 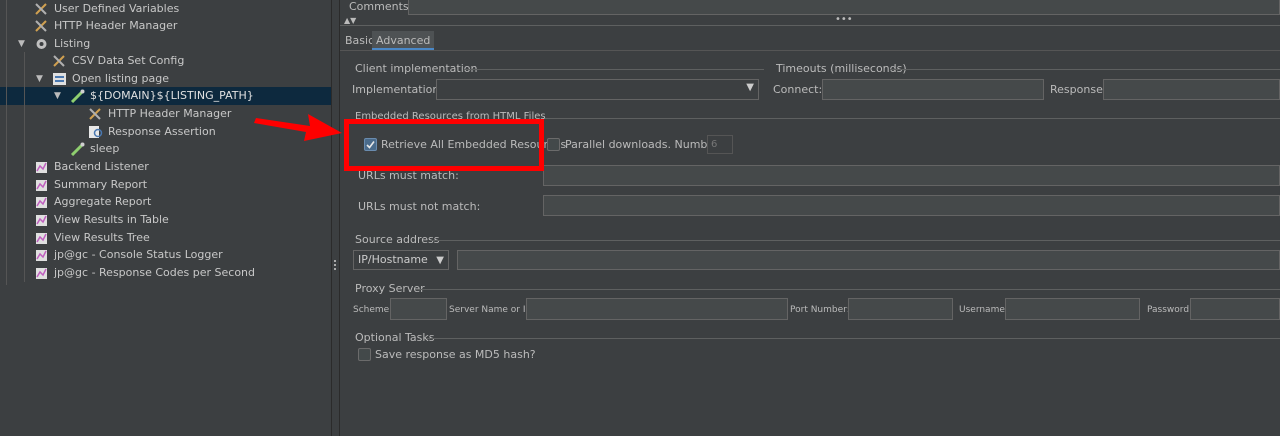 What do you see at coordinates (395, 337) in the screenshot?
I see `optional-tasks-title: Optional Tasks` at bounding box center [395, 337].